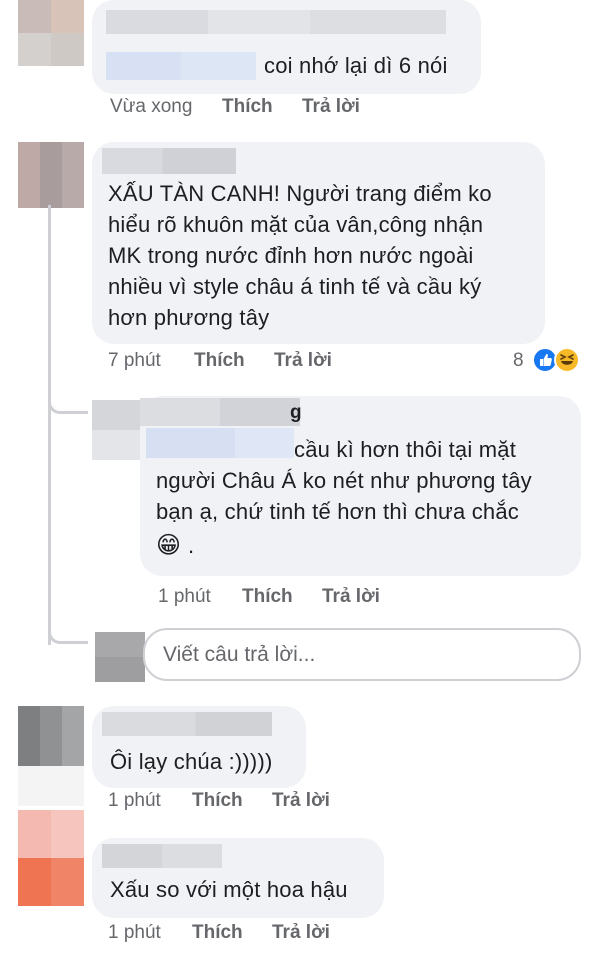  I want to click on comment-actions: Vừa xong Thích Trả lời, so click(300, 109).